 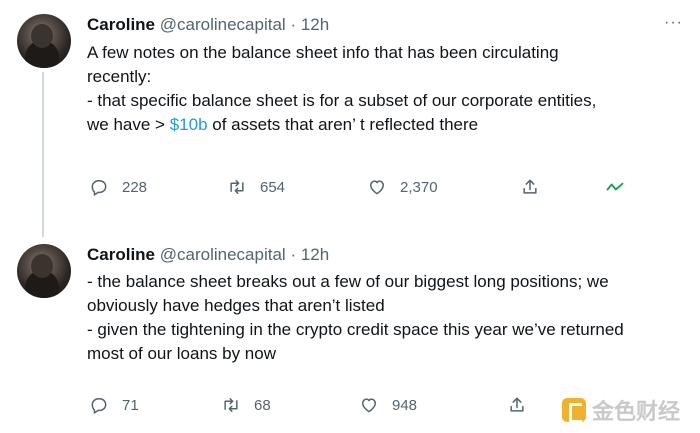 I want to click on watermark-logo-icon, so click(x=574, y=410).